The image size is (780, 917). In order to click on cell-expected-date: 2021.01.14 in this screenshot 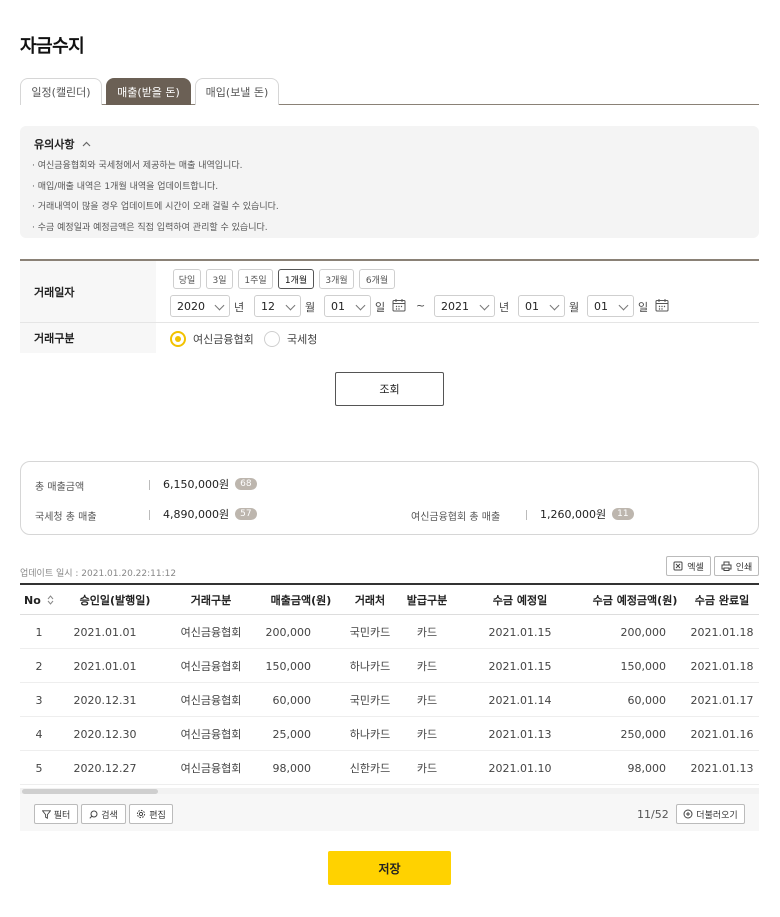, I will do `click(520, 700)`.